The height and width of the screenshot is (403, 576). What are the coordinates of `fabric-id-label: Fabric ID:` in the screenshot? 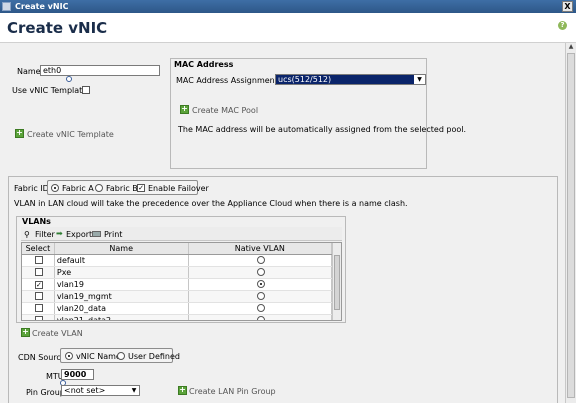 It's located at (33, 188).